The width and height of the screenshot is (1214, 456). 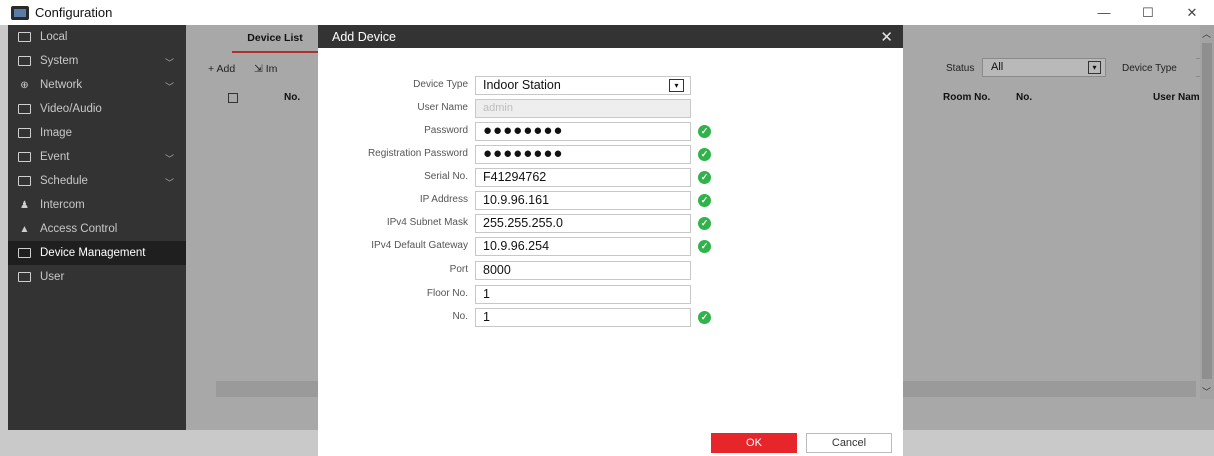 I want to click on serial-no-label: Serial No., so click(x=446, y=176).